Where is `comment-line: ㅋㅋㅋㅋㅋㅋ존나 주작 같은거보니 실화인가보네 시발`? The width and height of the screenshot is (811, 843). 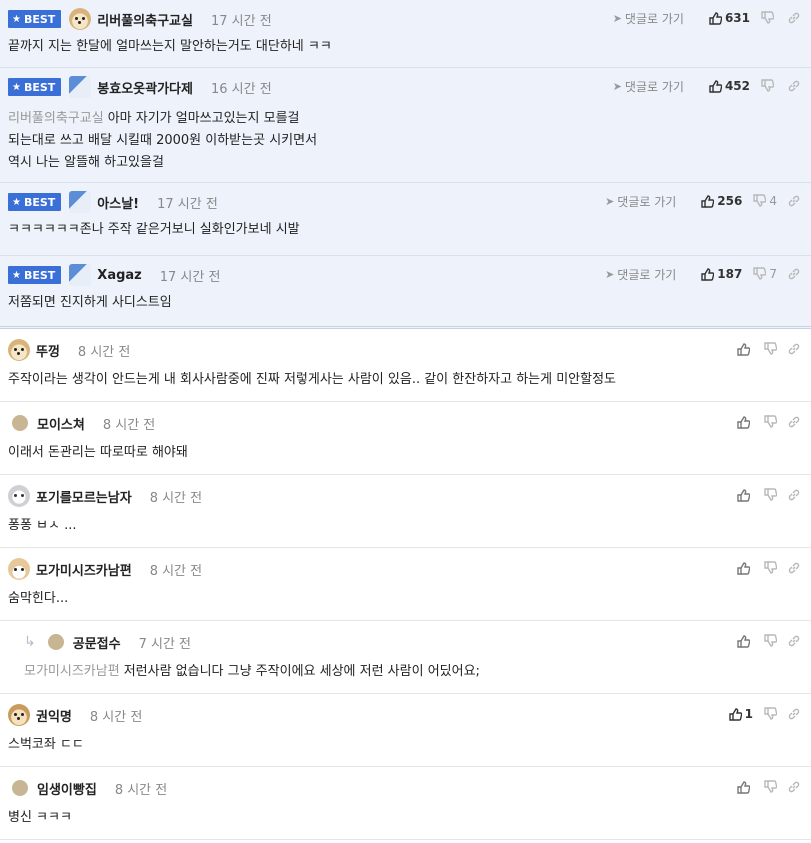
comment-line: ㅋㅋㅋㅋㅋㅋ존나 주작 같은거보니 실화인가보네 시발 is located at coordinates (154, 230).